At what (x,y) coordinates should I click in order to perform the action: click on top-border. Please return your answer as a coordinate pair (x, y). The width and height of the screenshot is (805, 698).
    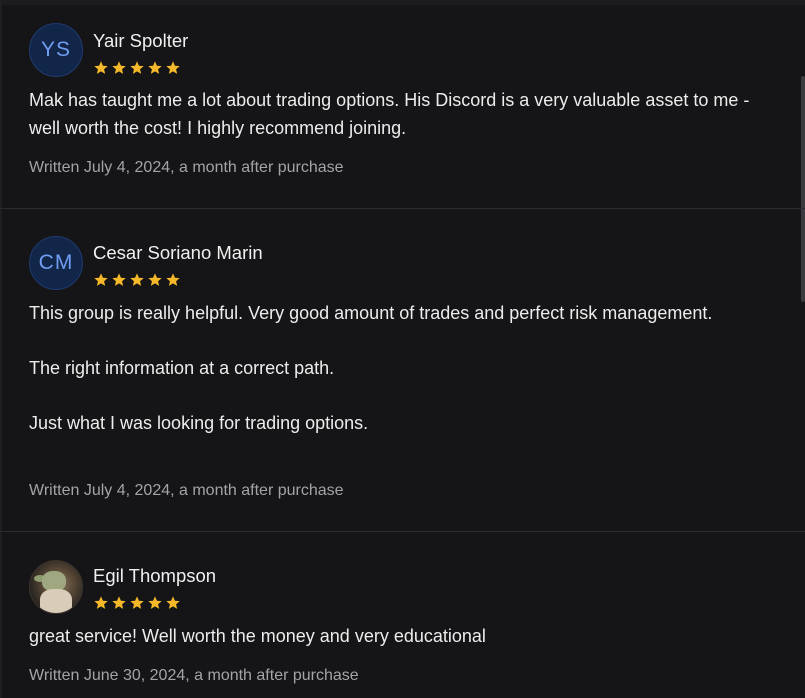
    Looking at the image, I should click on (402, 2).